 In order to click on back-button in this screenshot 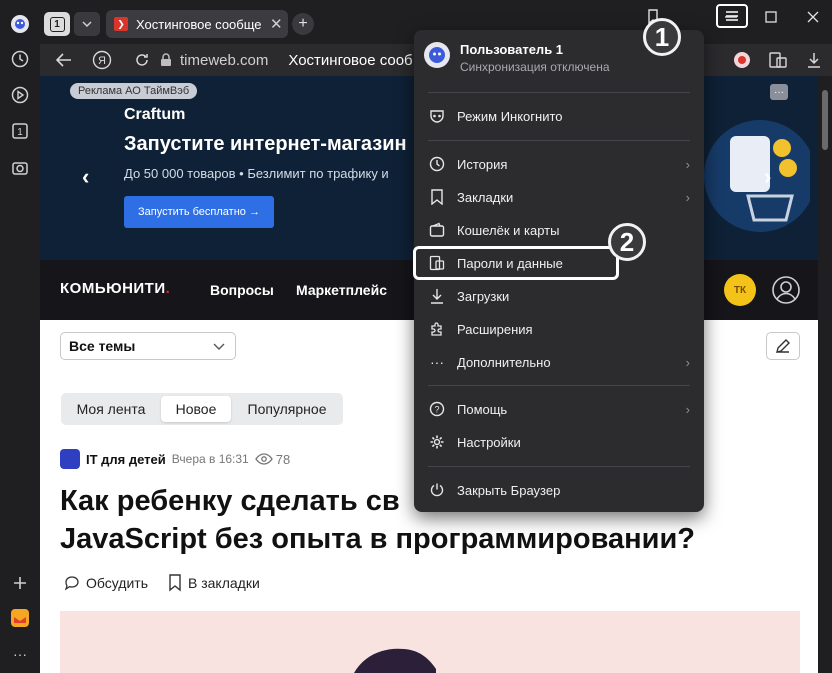, I will do `click(64, 60)`.